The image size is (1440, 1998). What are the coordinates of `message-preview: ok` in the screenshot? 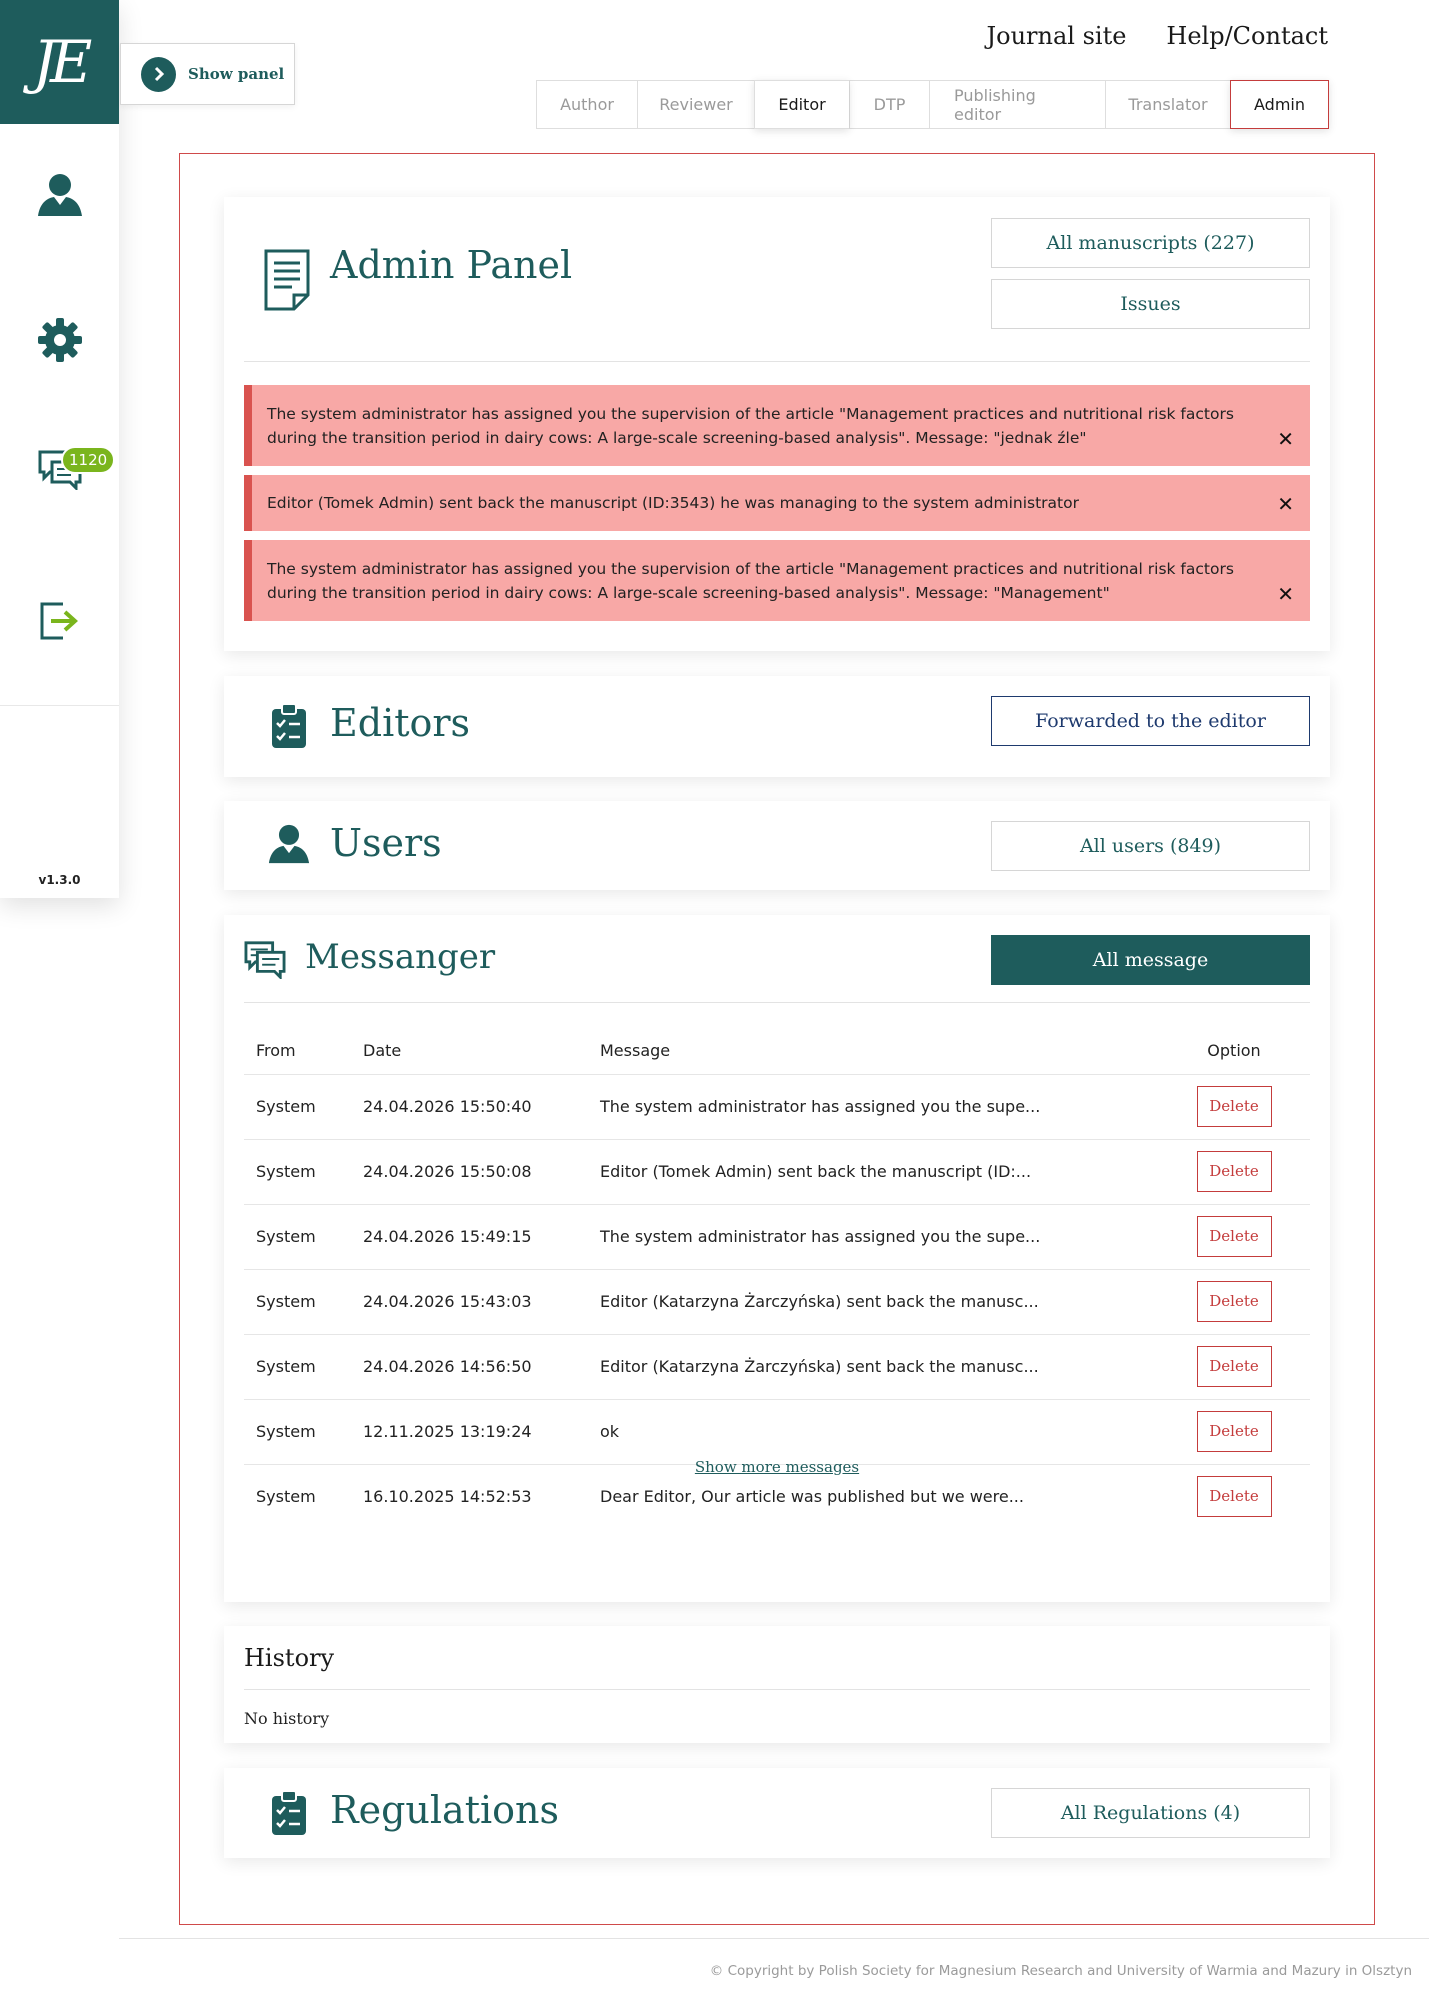 It's located at (873, 1432).